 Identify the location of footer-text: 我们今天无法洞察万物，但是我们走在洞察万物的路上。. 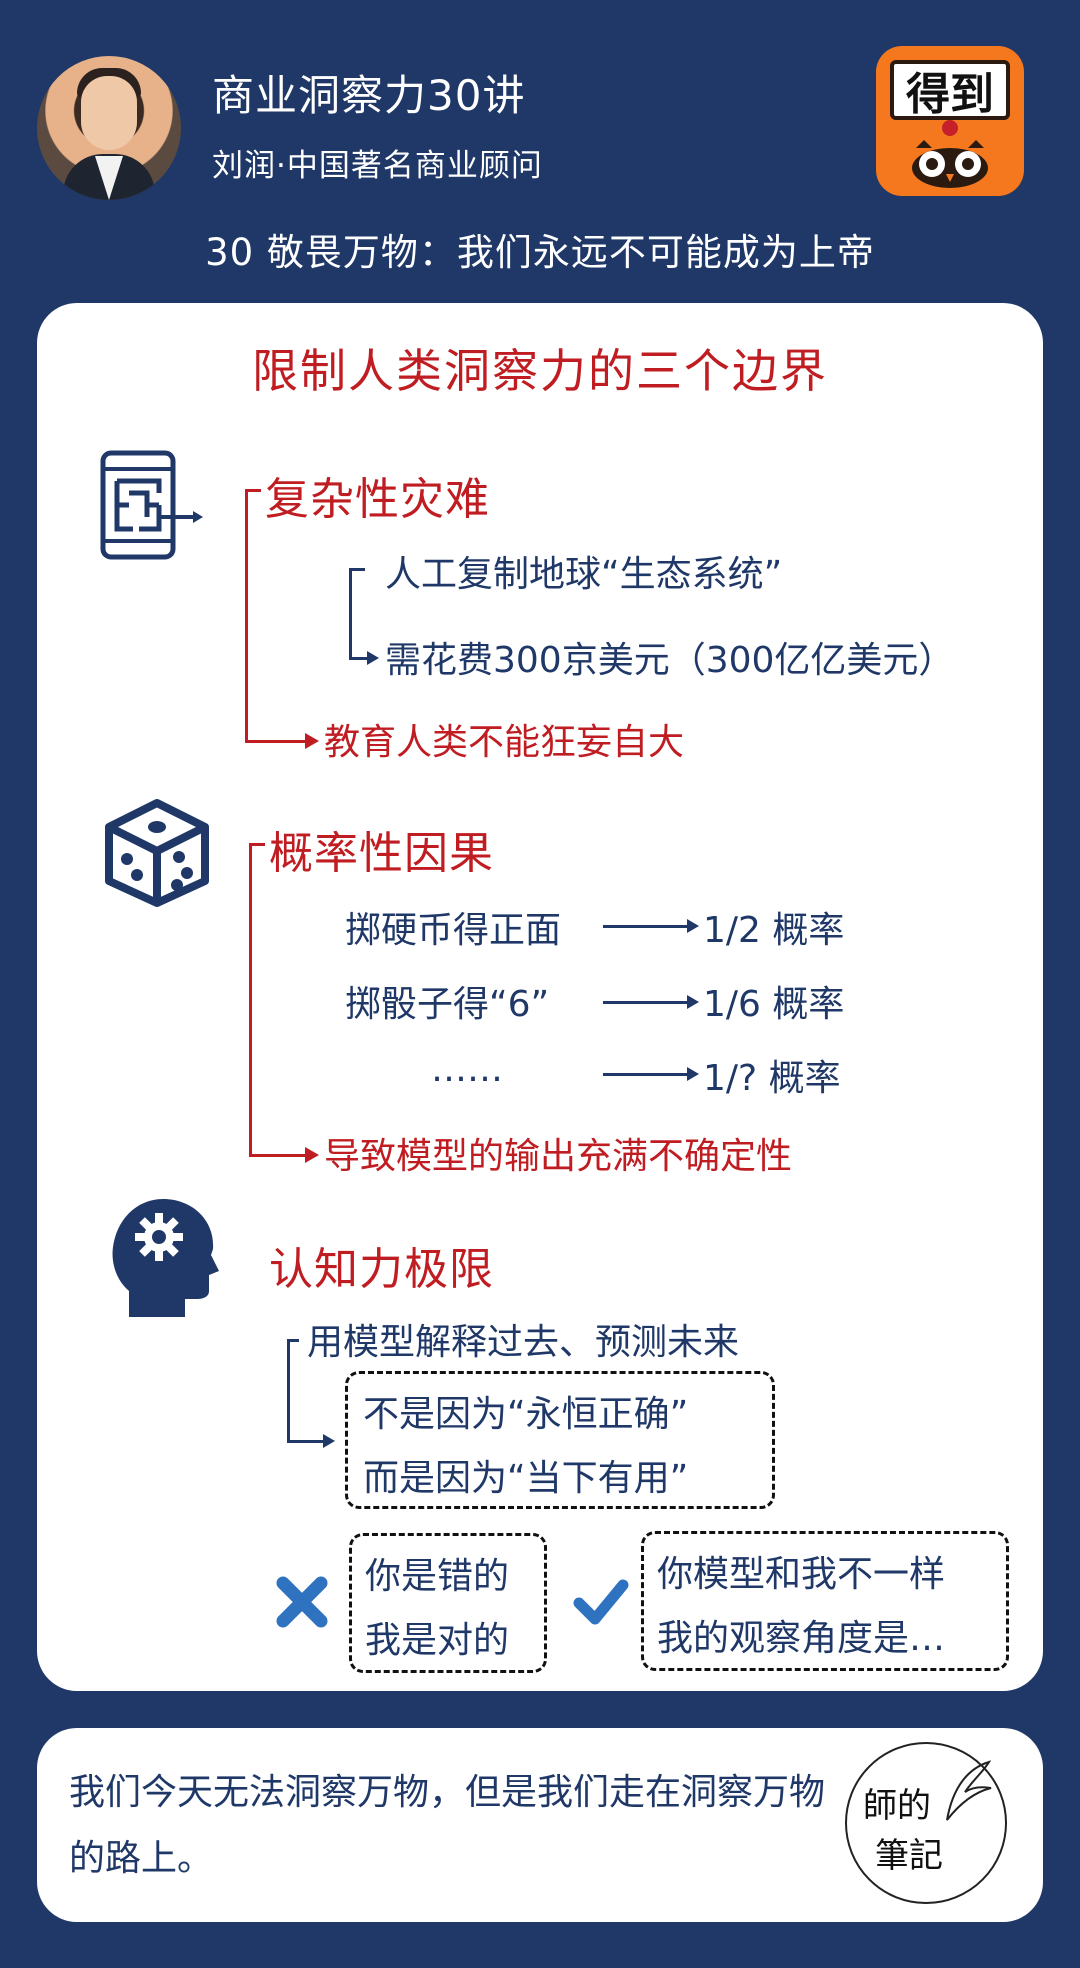
(447, 1825).